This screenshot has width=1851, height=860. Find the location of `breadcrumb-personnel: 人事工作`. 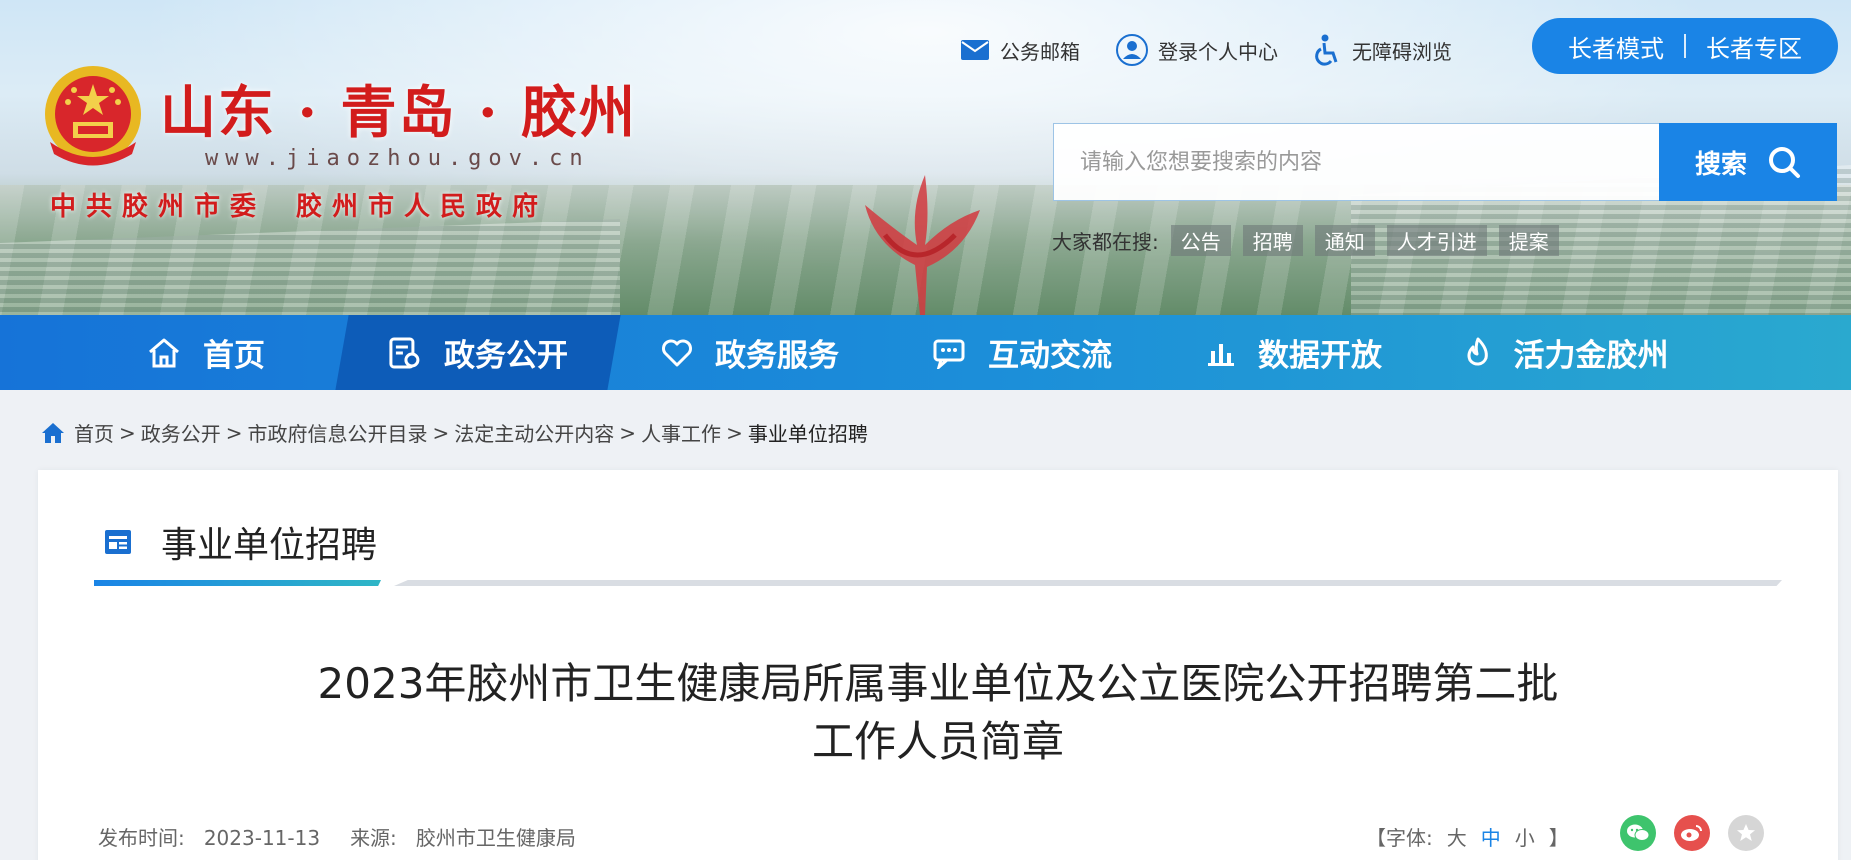

breadcrumb-personnel: 人事工作 is located at coordinates (681, 432).